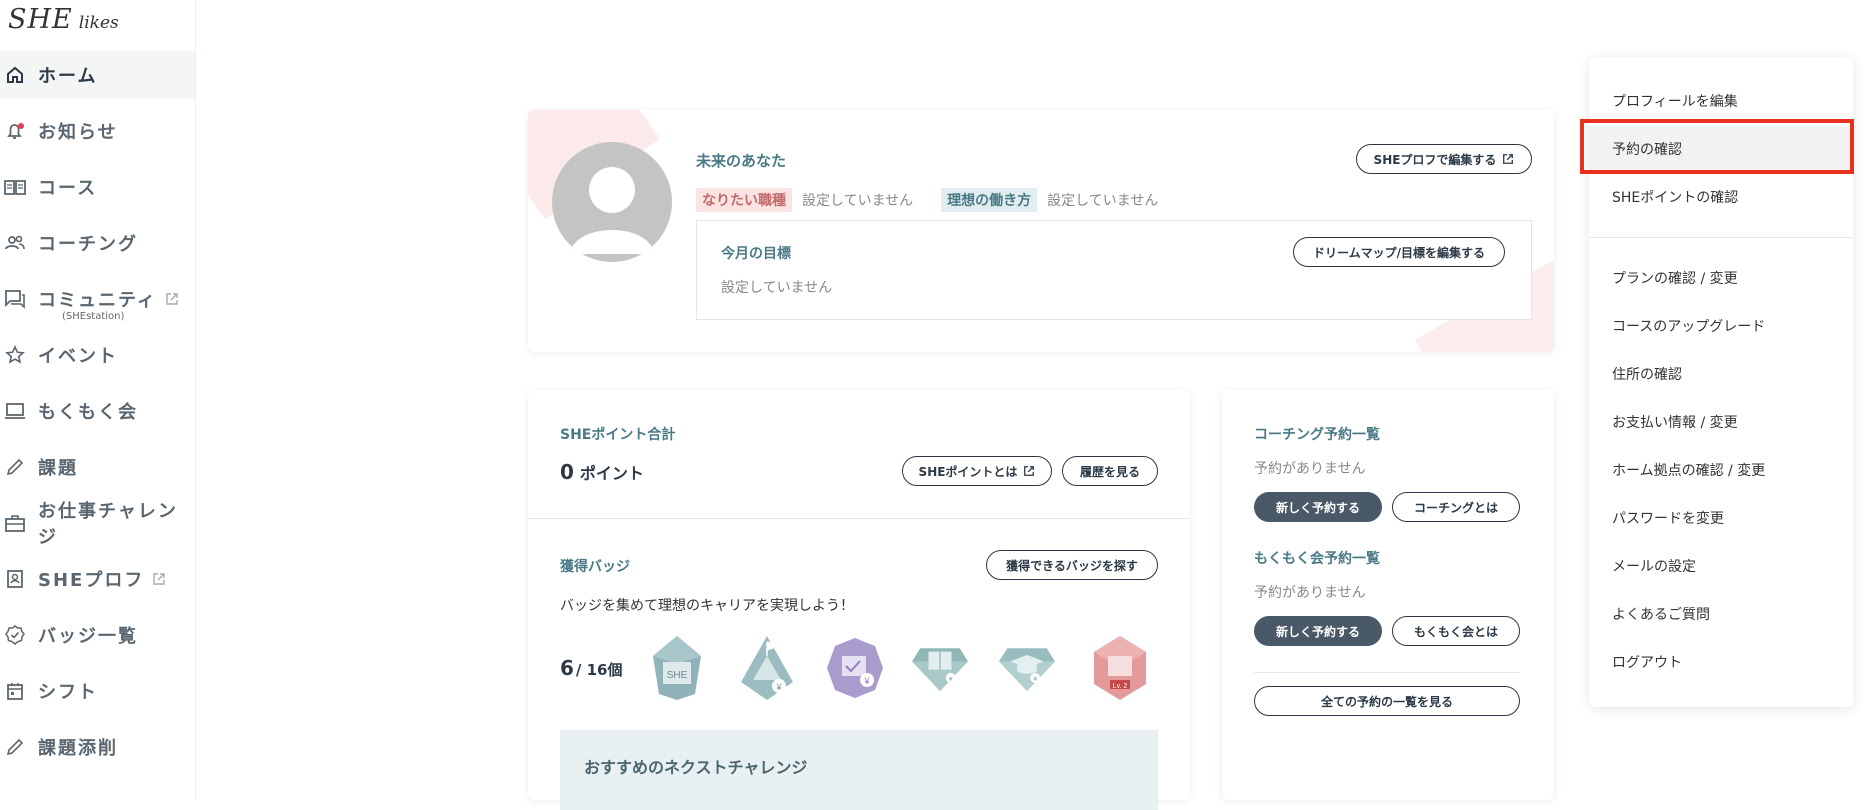 Image resolution: width=1874 pixels, height=810 pixels. I want to click on mokumoku-booking-empty: 予約がありません, so click(1310, 593).